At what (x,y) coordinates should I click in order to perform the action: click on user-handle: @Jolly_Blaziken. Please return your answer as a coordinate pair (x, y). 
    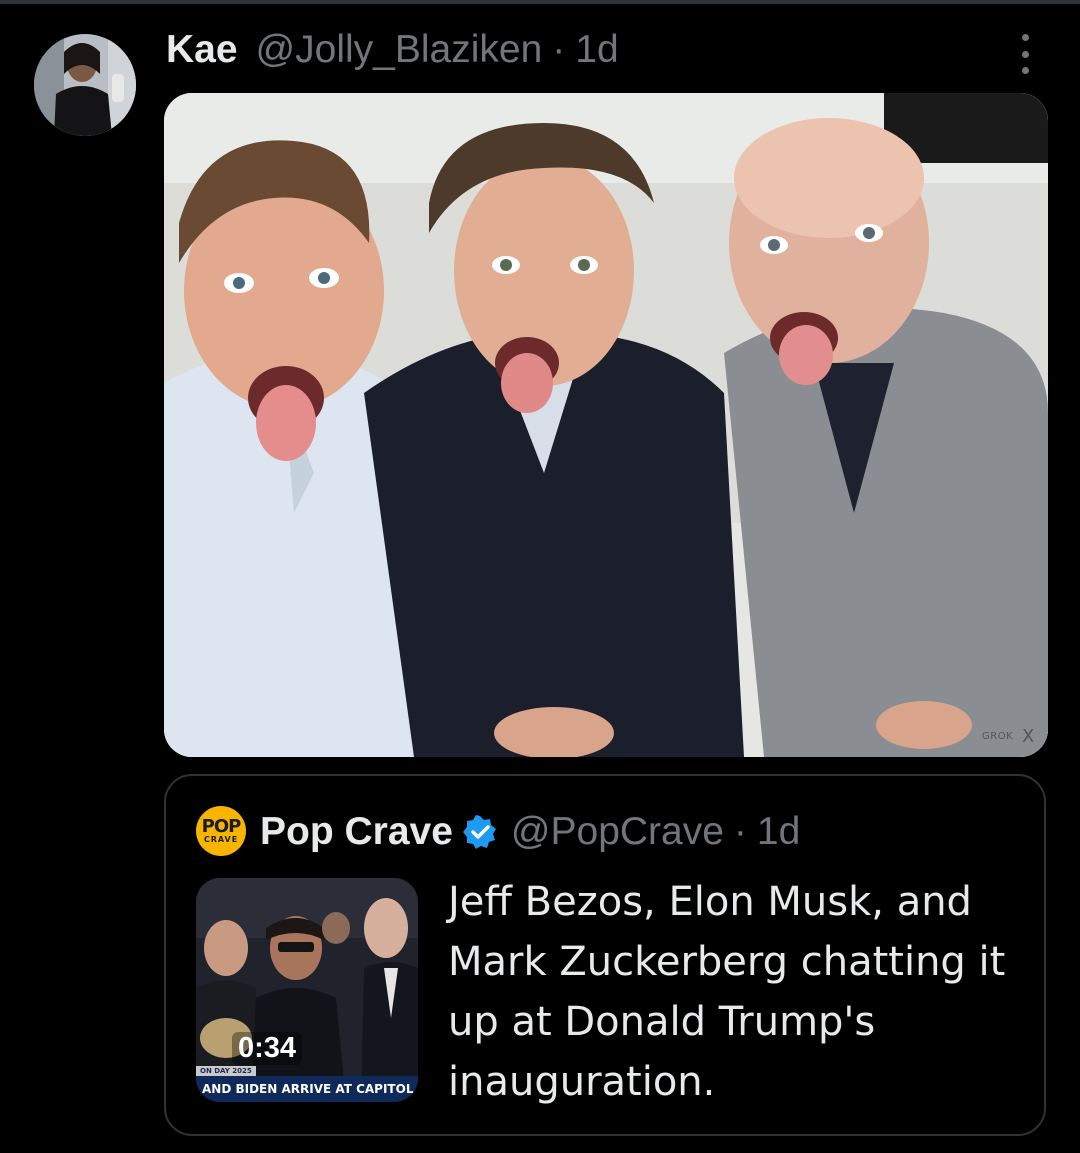
    Looking at the image, I should click on (399, 50).